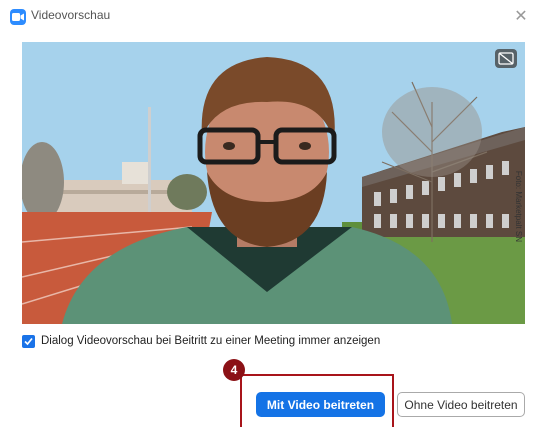  What do you see at coordinates (518, 206) in the screenshot?
I see `photo-credit: Foto: Marketpalt SN` at bounding box center [518, 206].